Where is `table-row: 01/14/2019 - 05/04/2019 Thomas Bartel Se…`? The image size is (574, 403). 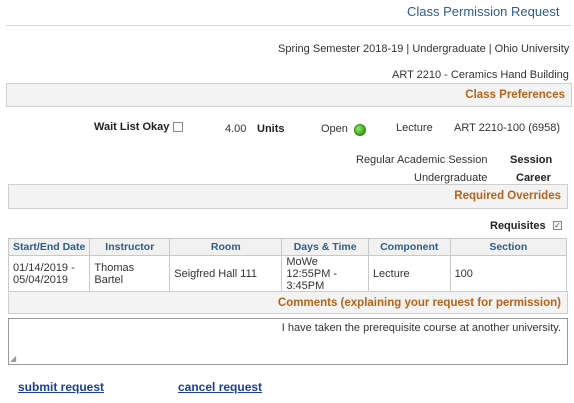 table-row: 01/14/2019 - 05/04/2019 Thomas Bartel Se… is located at coordinates (287, 274).